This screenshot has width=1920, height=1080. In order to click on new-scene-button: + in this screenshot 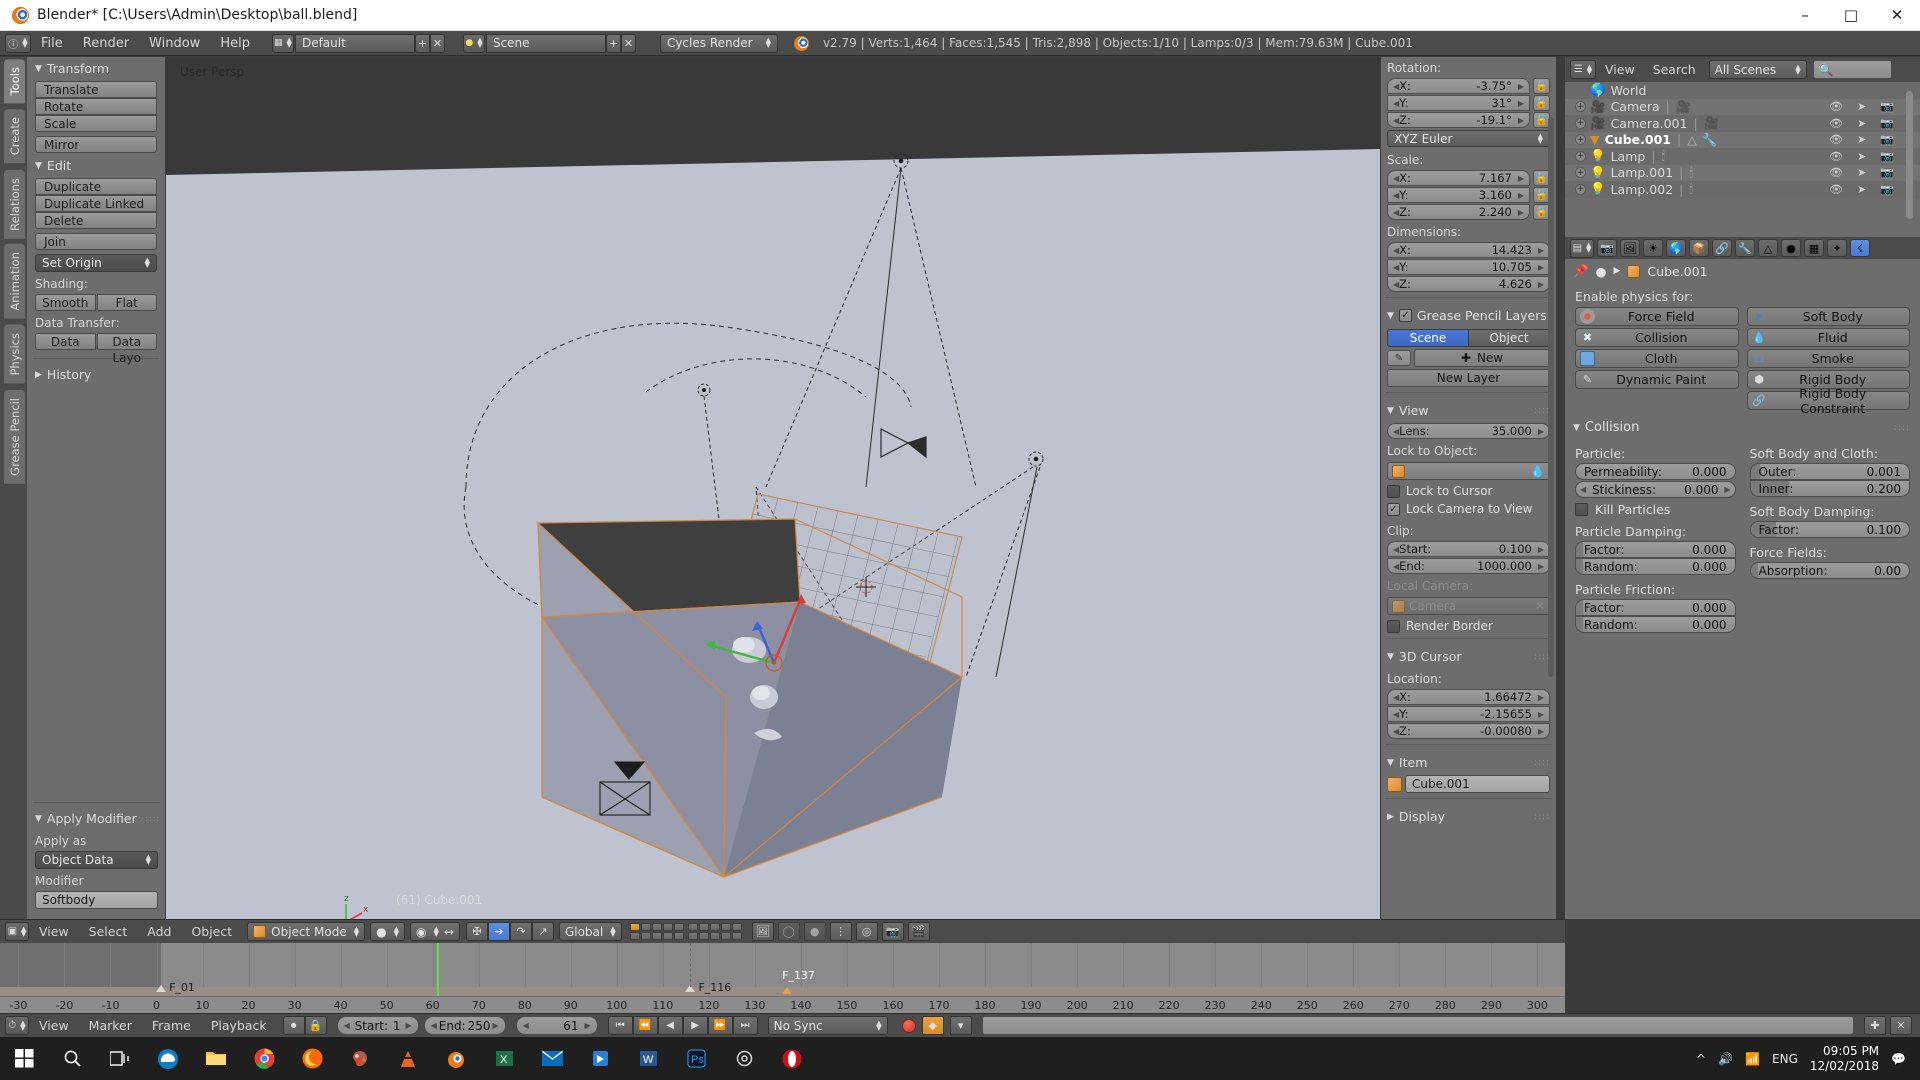, I will do `click(613, 43)`.